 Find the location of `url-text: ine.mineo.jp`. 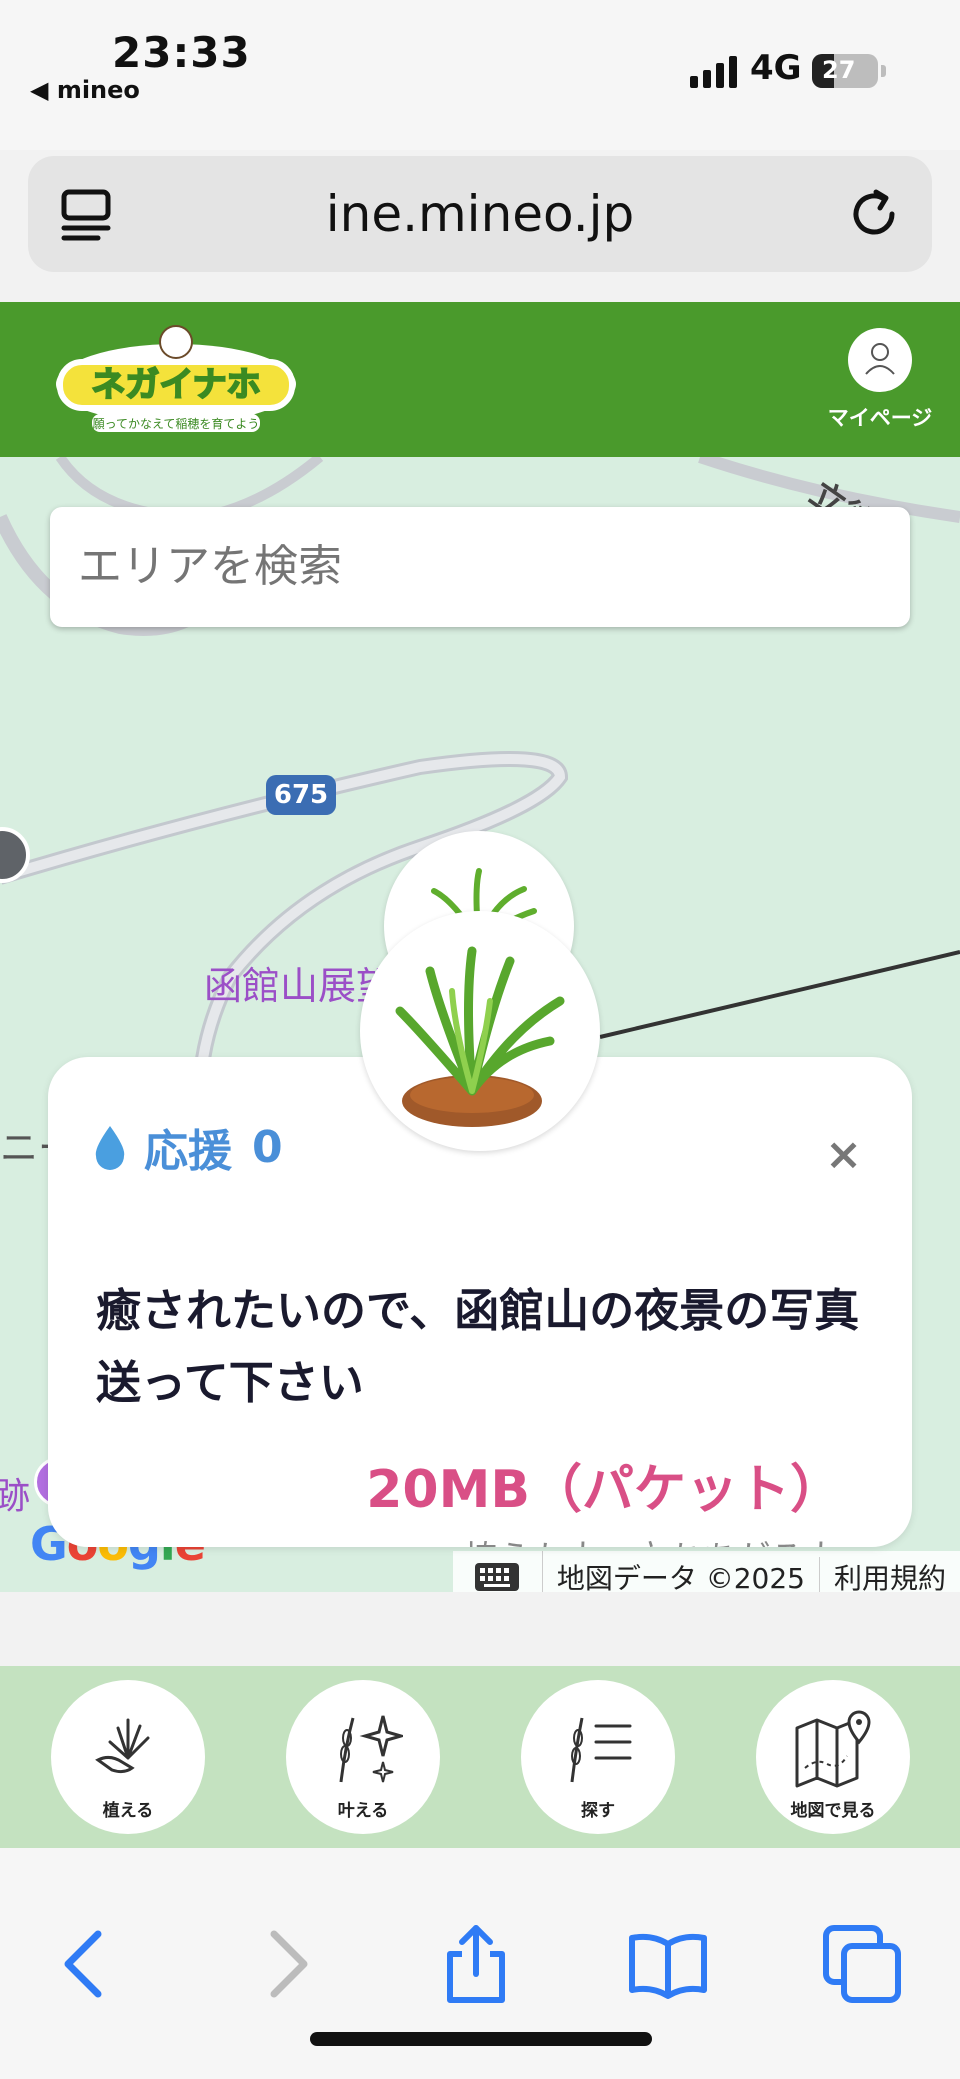

url-text: ine.mineo.jp is located at coordinates (480, 214).